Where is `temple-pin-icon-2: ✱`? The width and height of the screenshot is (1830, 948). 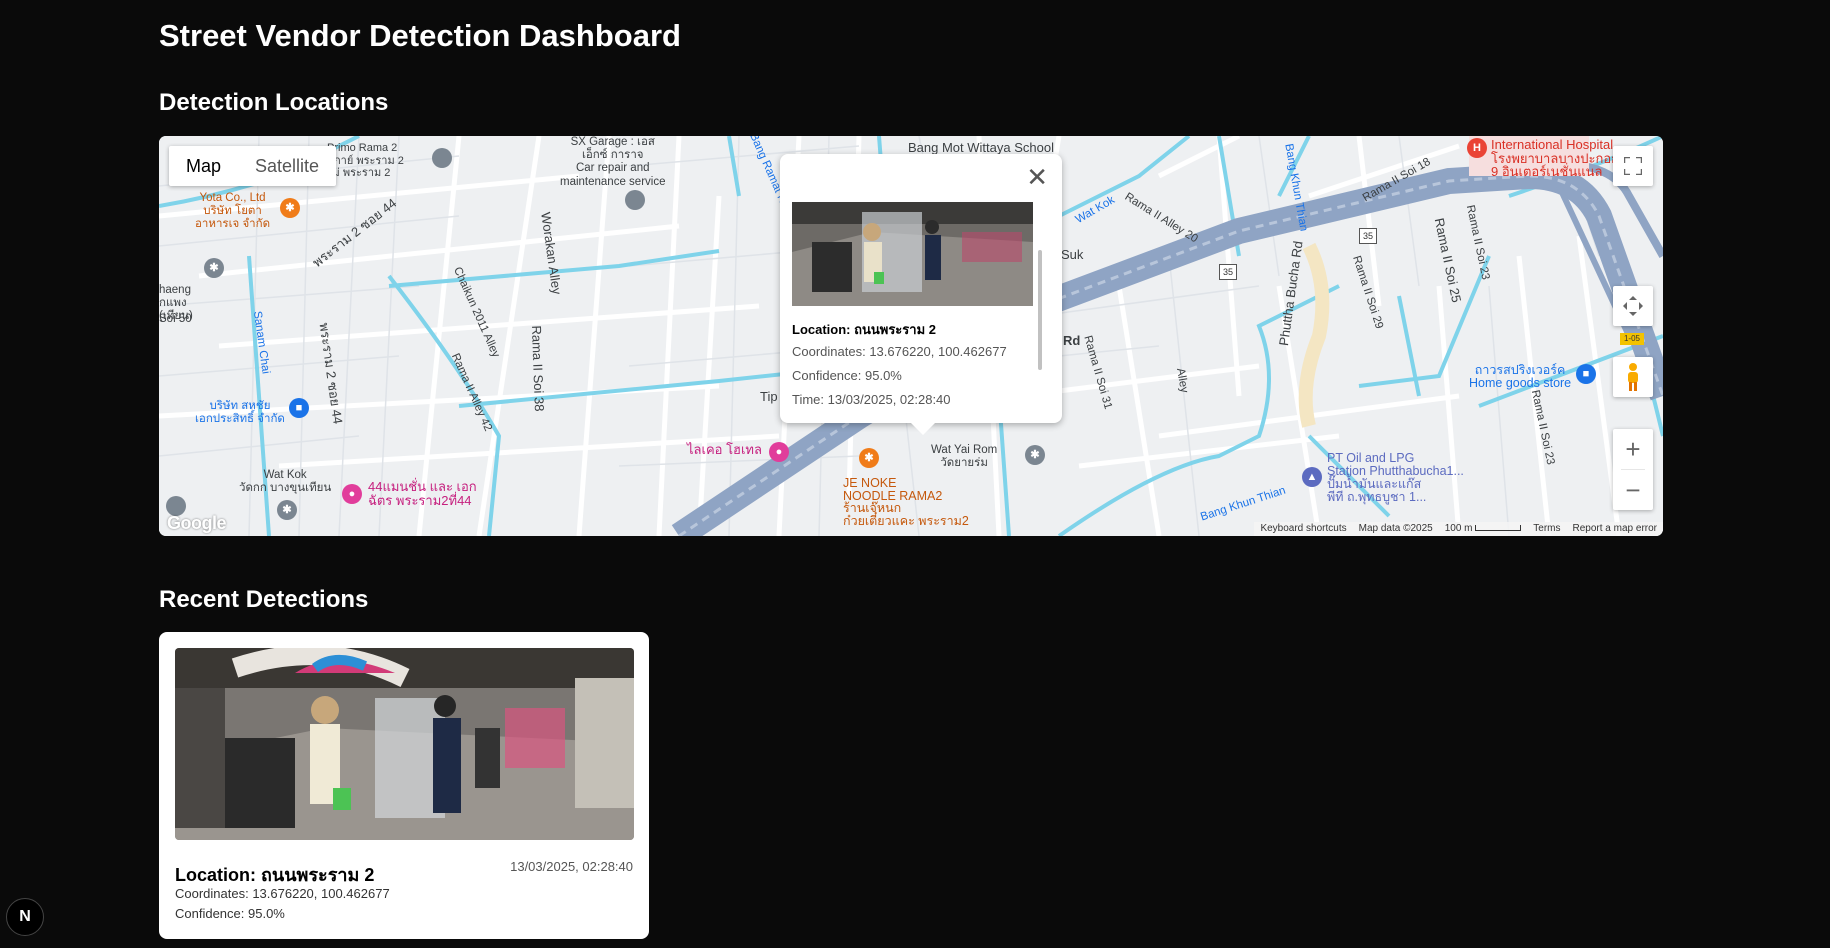 temple-pin-icon-2: ✱ is located at coordinates (1035, 455).